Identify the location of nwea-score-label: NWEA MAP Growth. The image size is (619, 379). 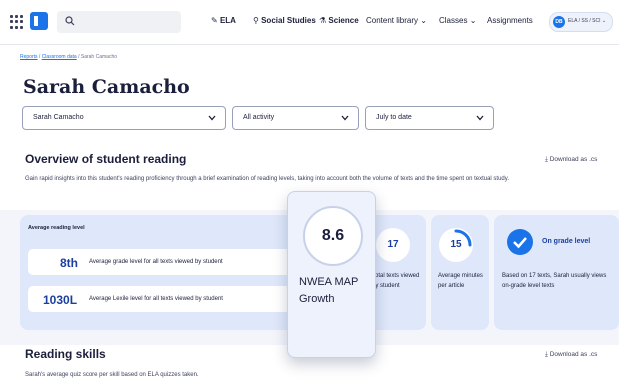
(329, 290).